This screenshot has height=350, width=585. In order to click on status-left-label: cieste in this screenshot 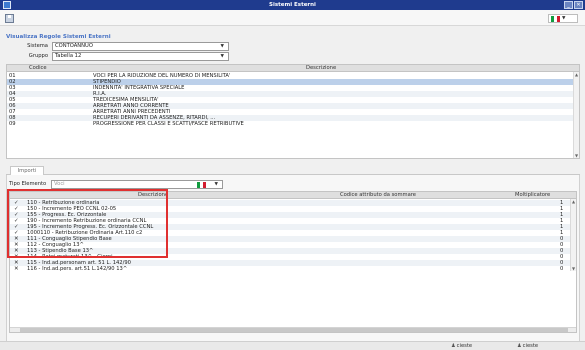, I will do `click(464, 346)`.